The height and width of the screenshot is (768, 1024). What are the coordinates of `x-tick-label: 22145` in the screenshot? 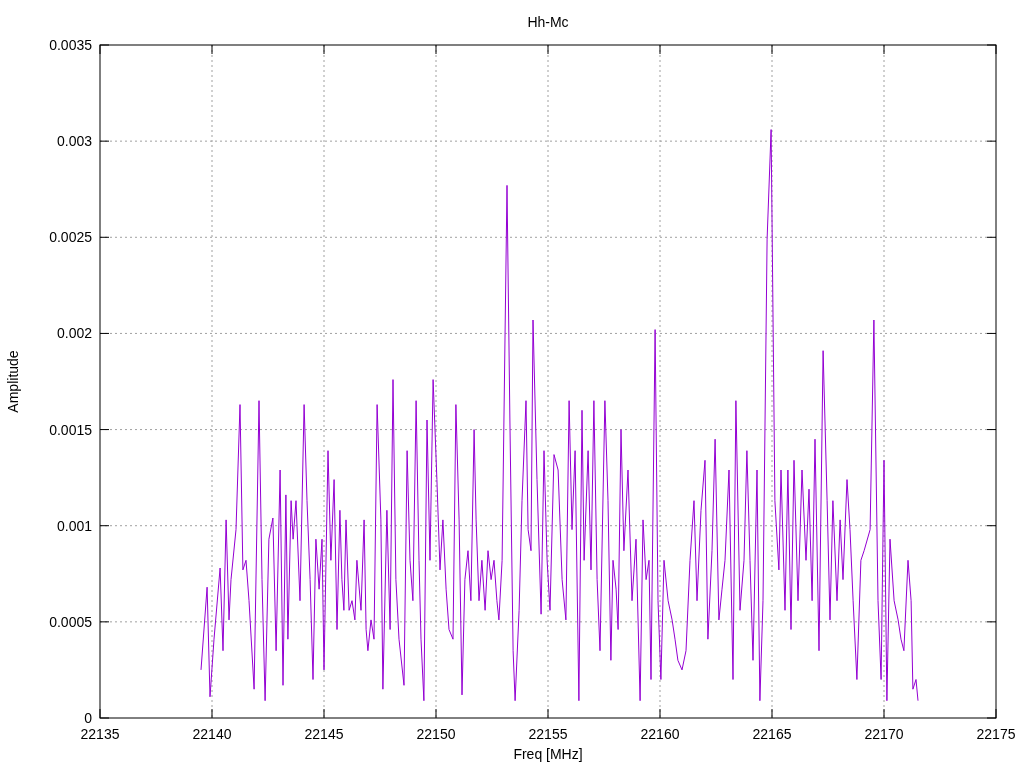 It's located at (324, 734).